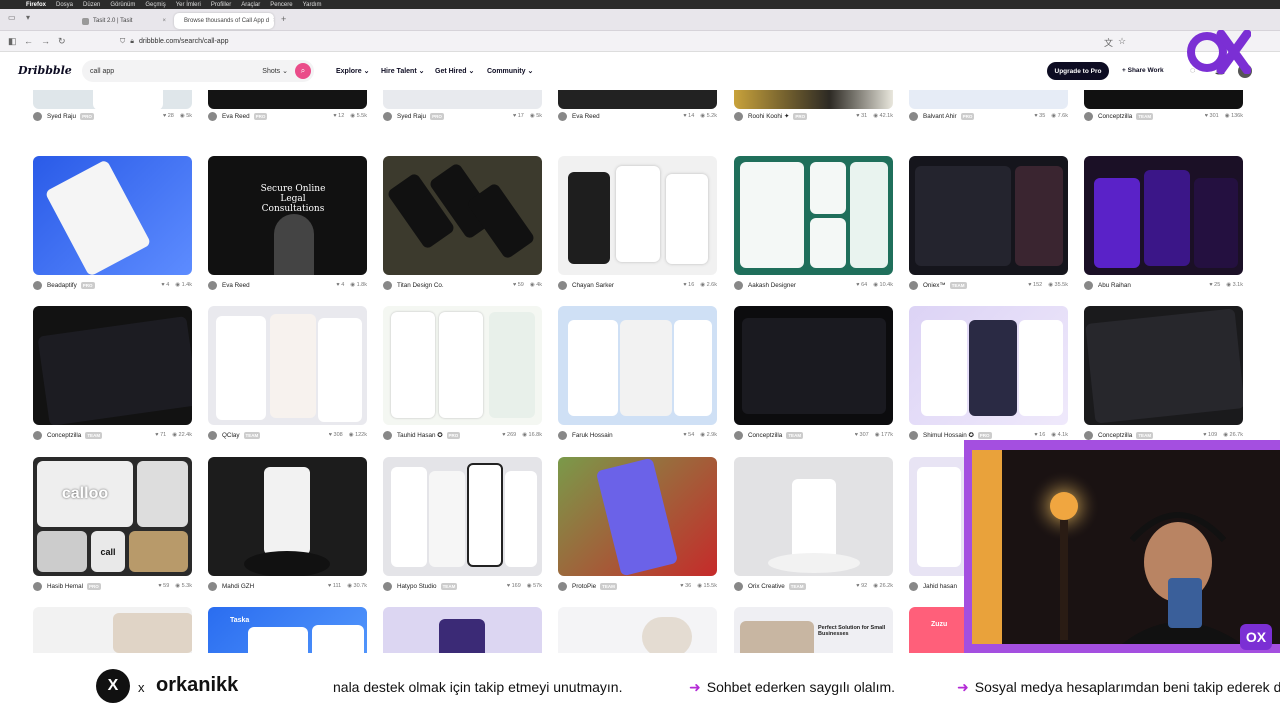  What do you see at coordinates (940, 586) in the screenshot?
I see `author-name: Jahid hasan` at bounding box center [940, 586].